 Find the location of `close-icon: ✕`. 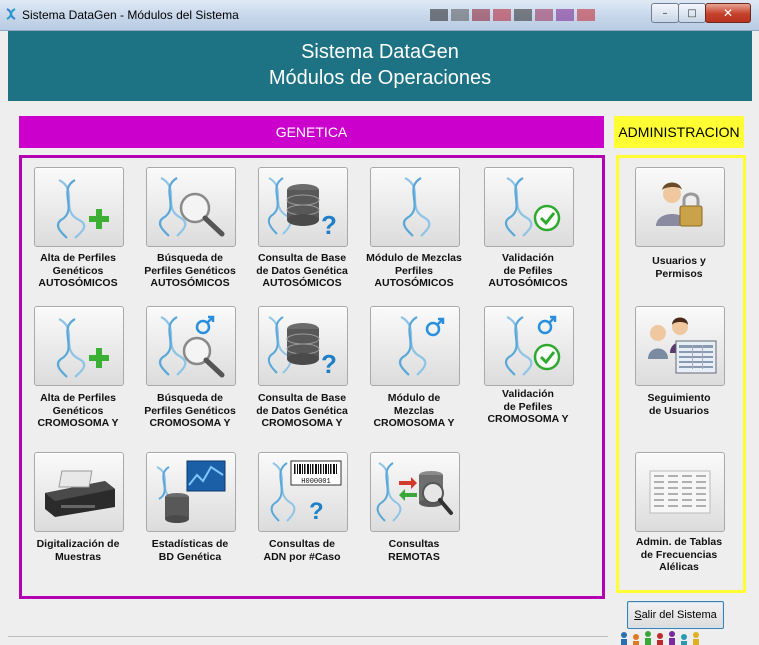

close-icon: ✕ is located at coordinates (728, 13).